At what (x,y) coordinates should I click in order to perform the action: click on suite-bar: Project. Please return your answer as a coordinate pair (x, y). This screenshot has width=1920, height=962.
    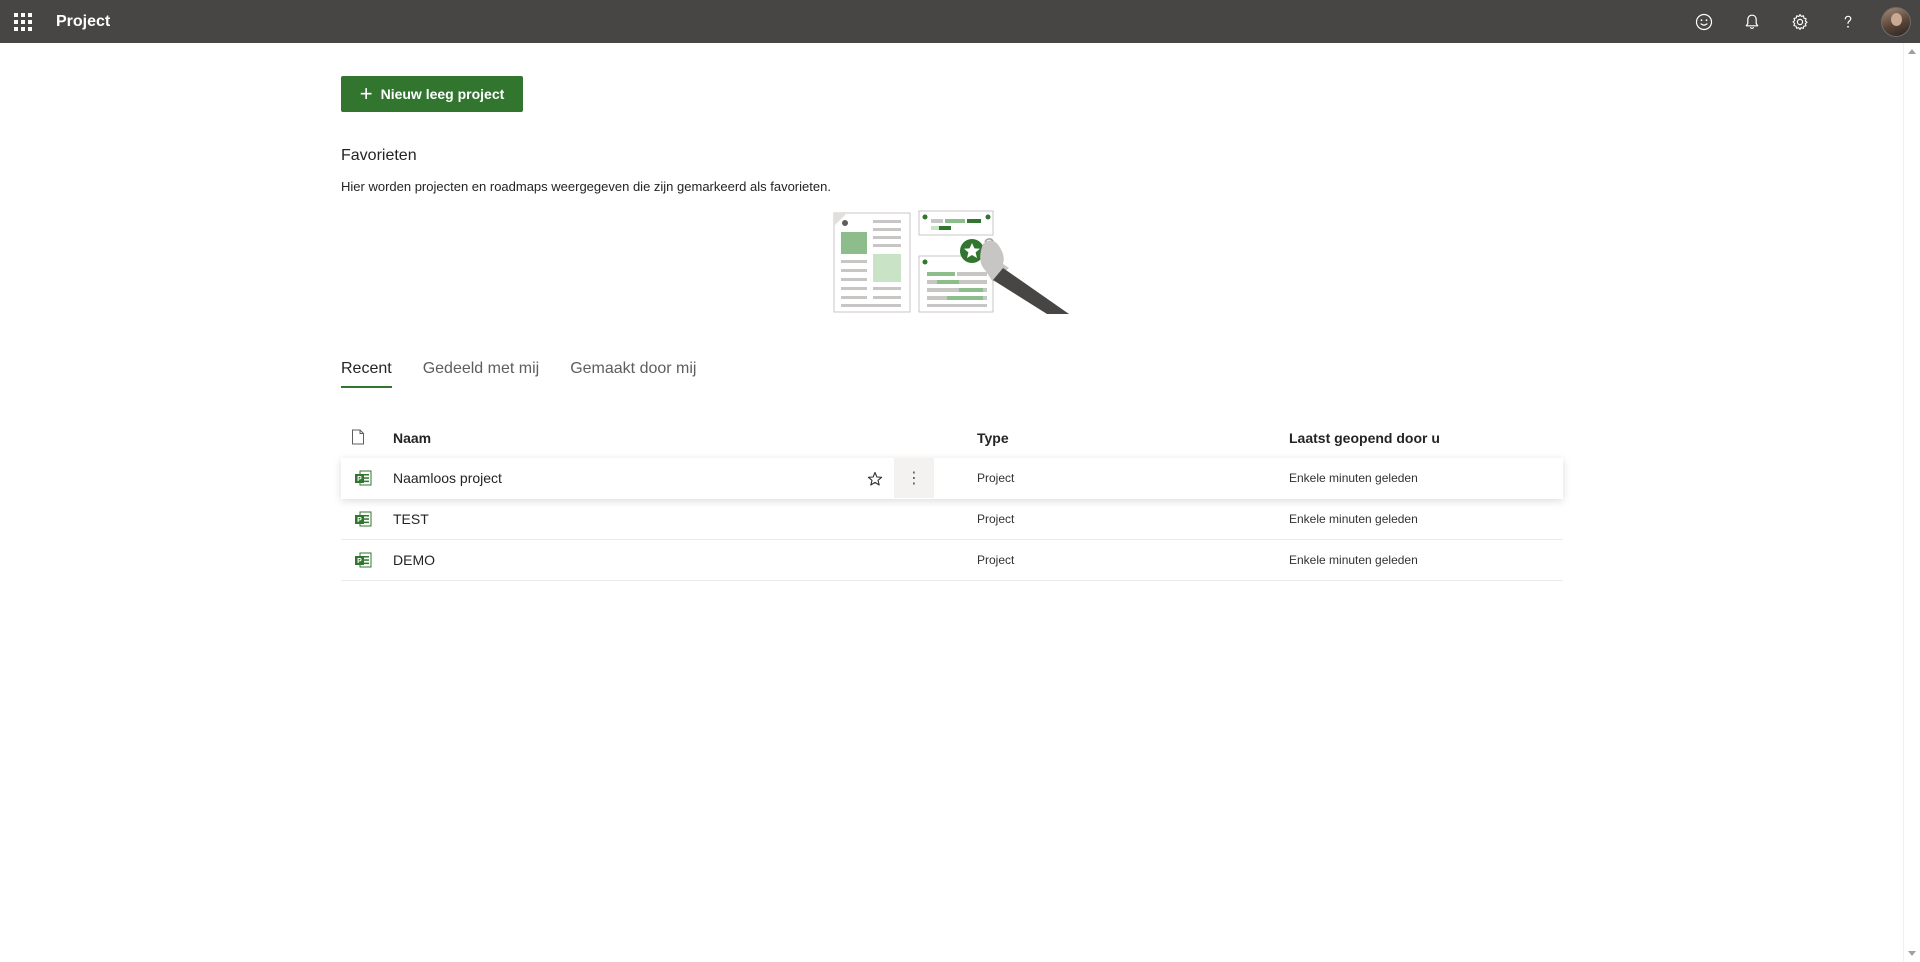
    Looking at the image, I should click on (960, 21).